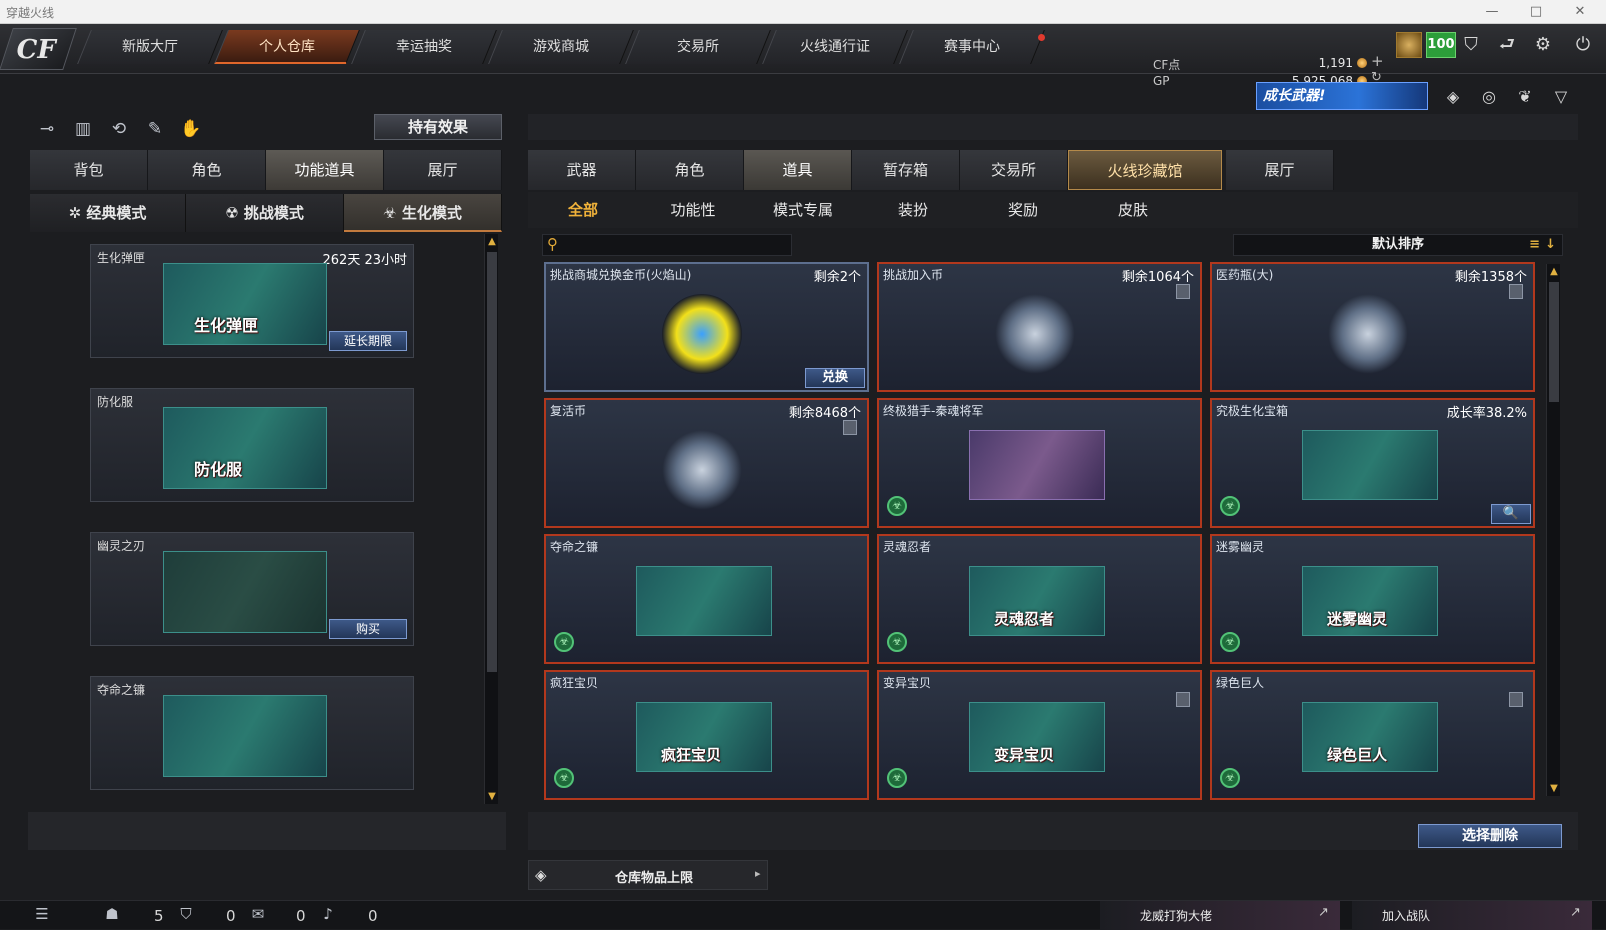 Image resolution: width=1606 pixels, height=930 pixels. What do you see at coordinates (583, 210) in the screenshot?
I see `subtab-all: 全部` at bounding box center [583, 210].